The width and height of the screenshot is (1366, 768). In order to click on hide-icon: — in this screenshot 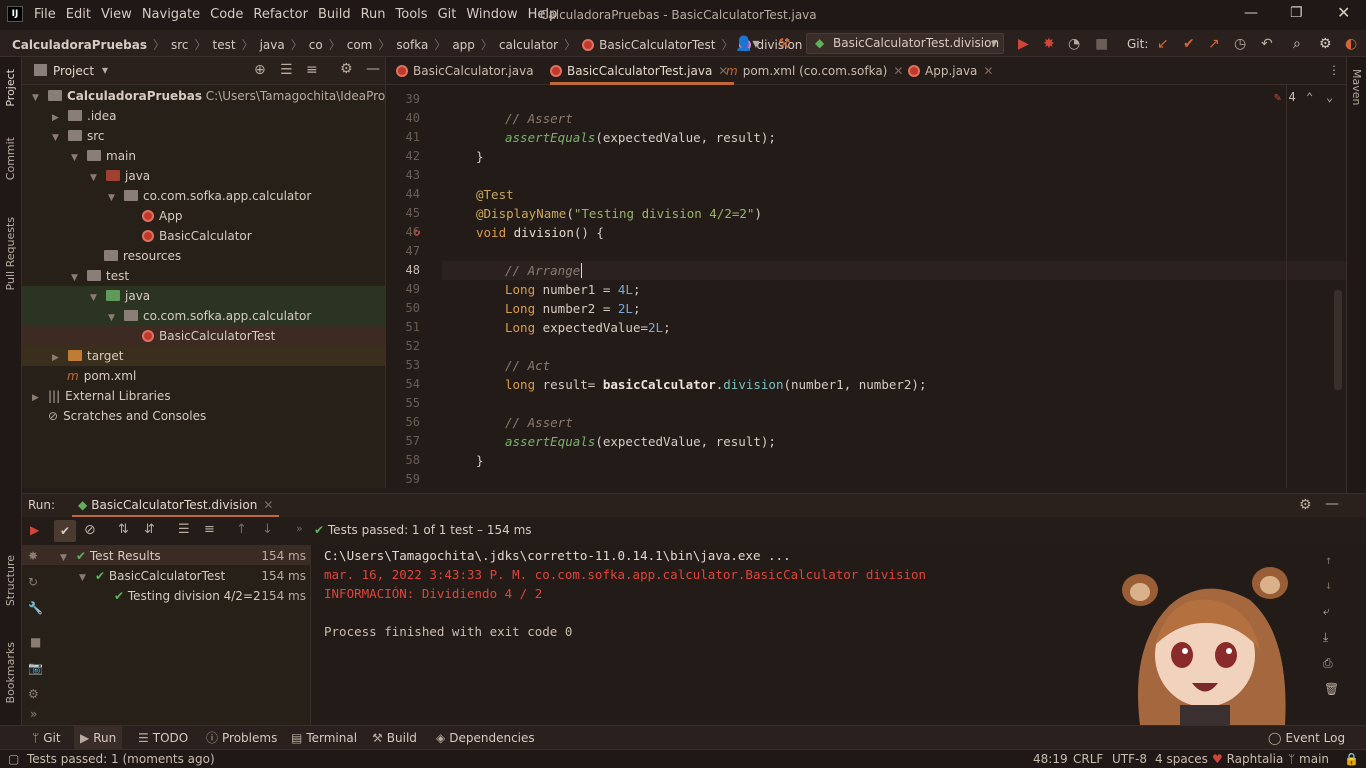, I will do `click(1332, 504)`.